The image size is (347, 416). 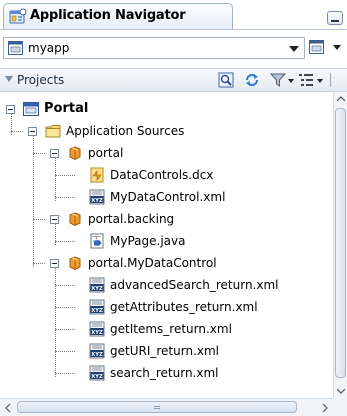 I want to click on navigator-title-bar: Application Navigator, so click(x=173, y=15).